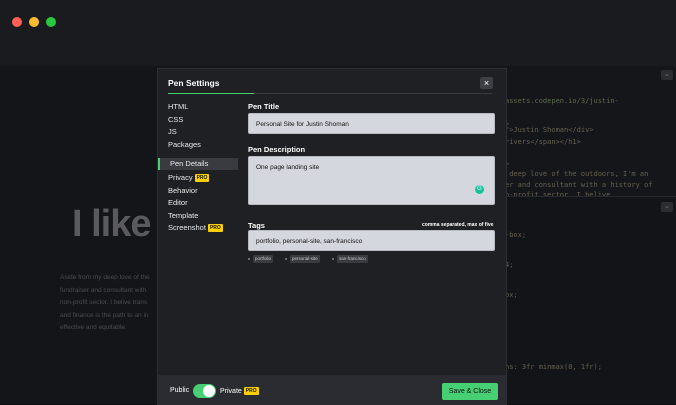  I want to click on nav-item-pen-details: Pen Details, so click(198, 164).